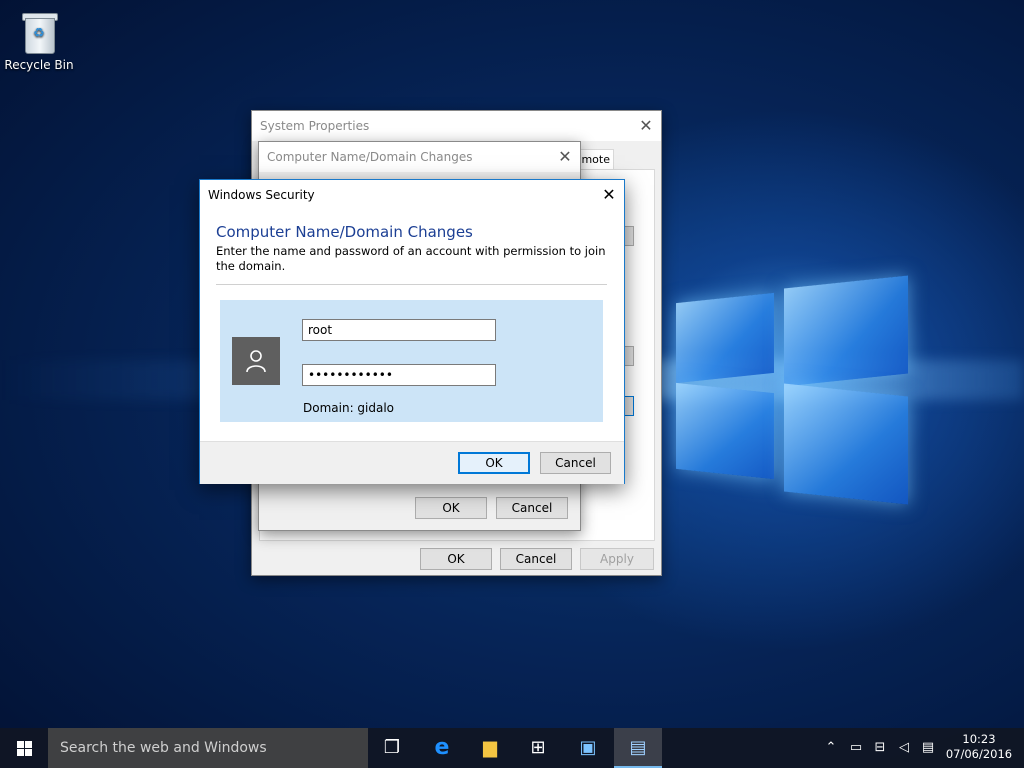 The height and width of the screenshot is (768, 1024). What do you see at coordinates (904, 748) in the screenshot?
I see `volume-icon: ◁` at bounding box center [904, 748].